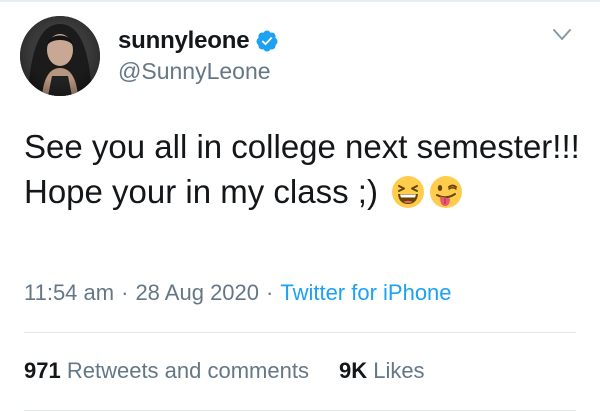 The width and height of the screenshot is (600, 412). I want to click on retweets-stat: 971 Retweets and comments, so click(166, 371).